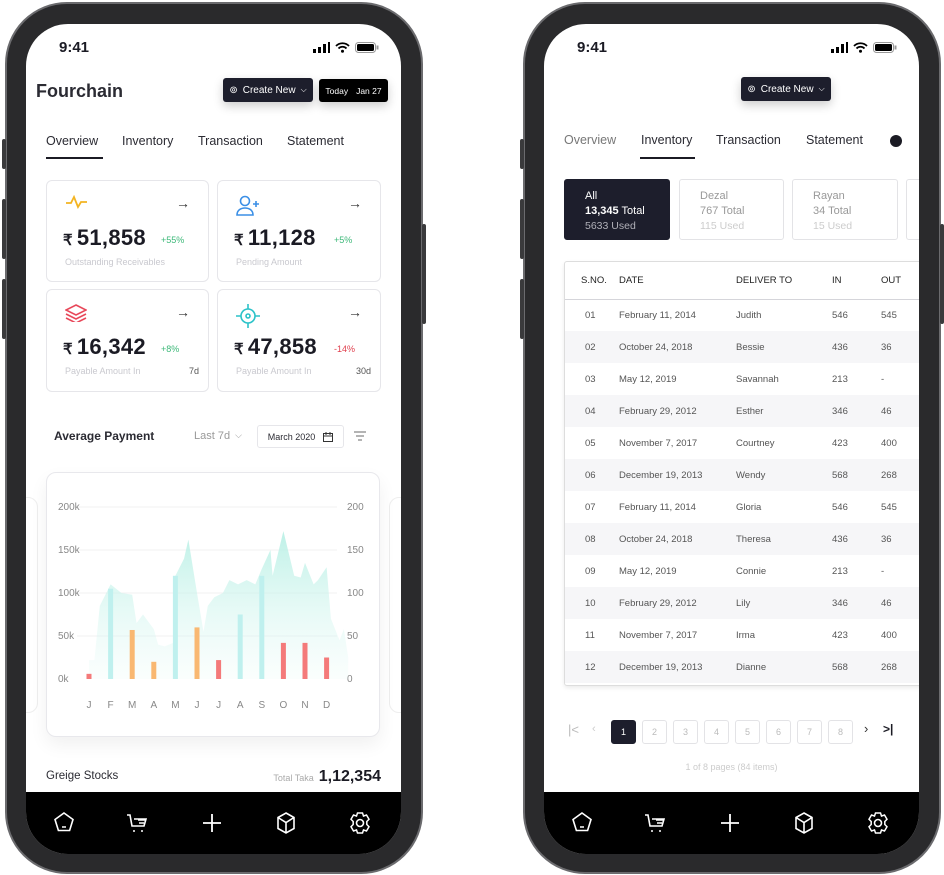 The width and height of the screenshot is (944, 875). Describe the element at coordinates (395, 605) in the screenshot. I see `next-chart-card` at that location.